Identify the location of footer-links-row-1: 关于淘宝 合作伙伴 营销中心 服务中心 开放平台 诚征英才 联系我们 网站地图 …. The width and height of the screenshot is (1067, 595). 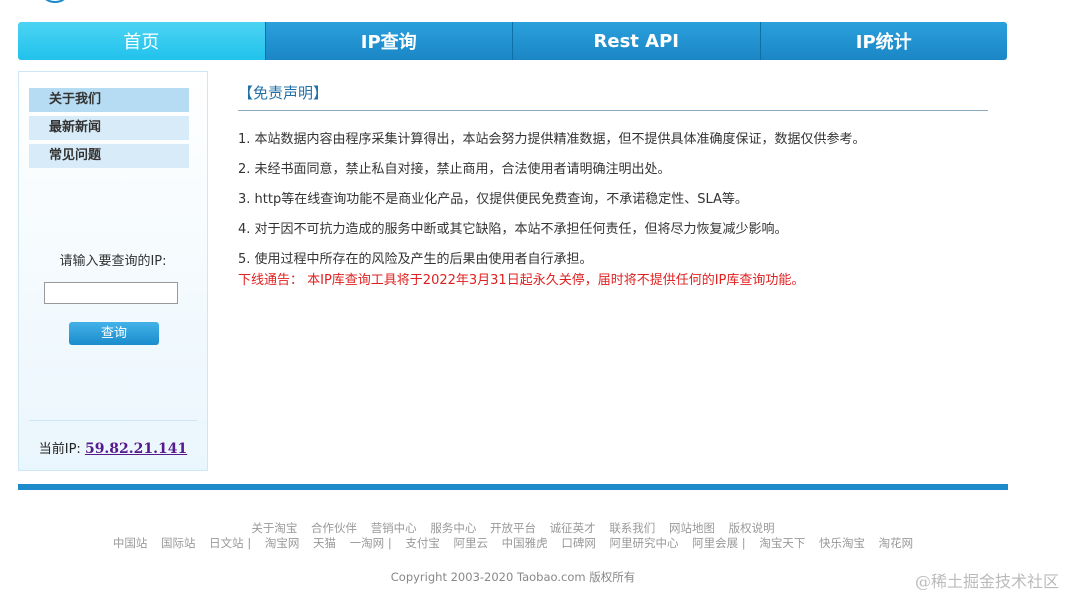
(513, 528).